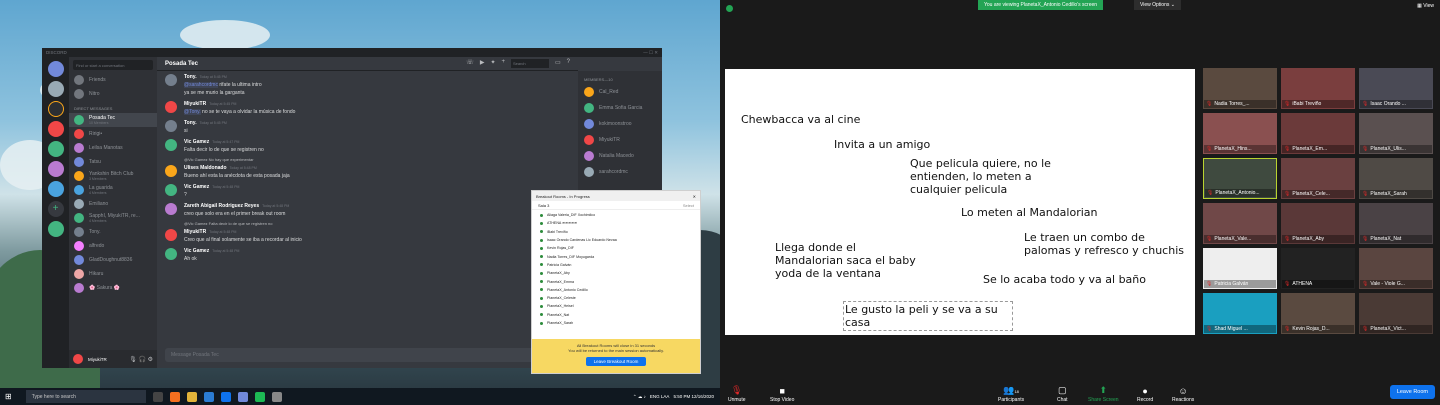  I want to click on share-screen-button: ⬆ Share Screen, so click(1103, 394).